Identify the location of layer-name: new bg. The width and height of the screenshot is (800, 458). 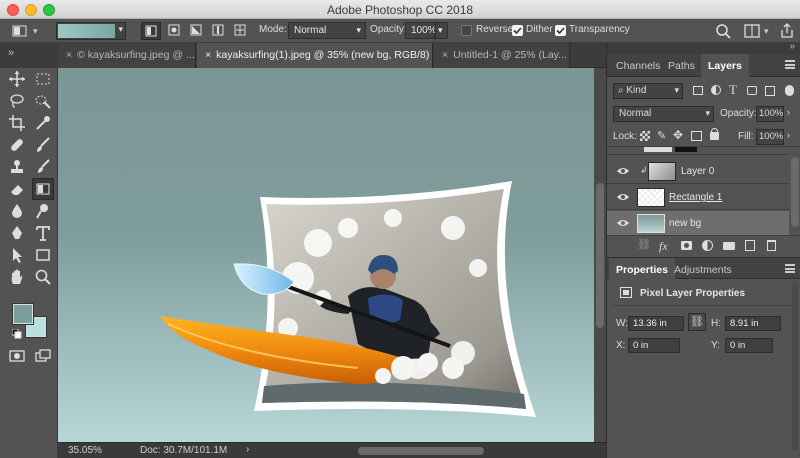
(685, 223).